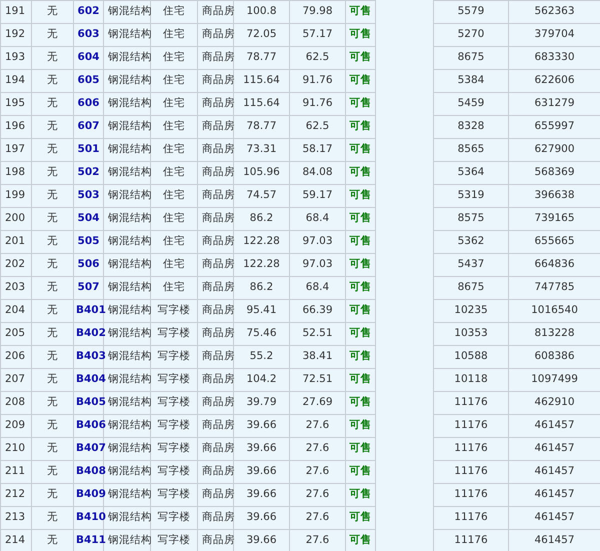 Image resolution: width=600 pixels, height=551 pixels. Describe the element at coordinates (318, 288) in the screenshot. I see `table-cell: 68.4` at that location.